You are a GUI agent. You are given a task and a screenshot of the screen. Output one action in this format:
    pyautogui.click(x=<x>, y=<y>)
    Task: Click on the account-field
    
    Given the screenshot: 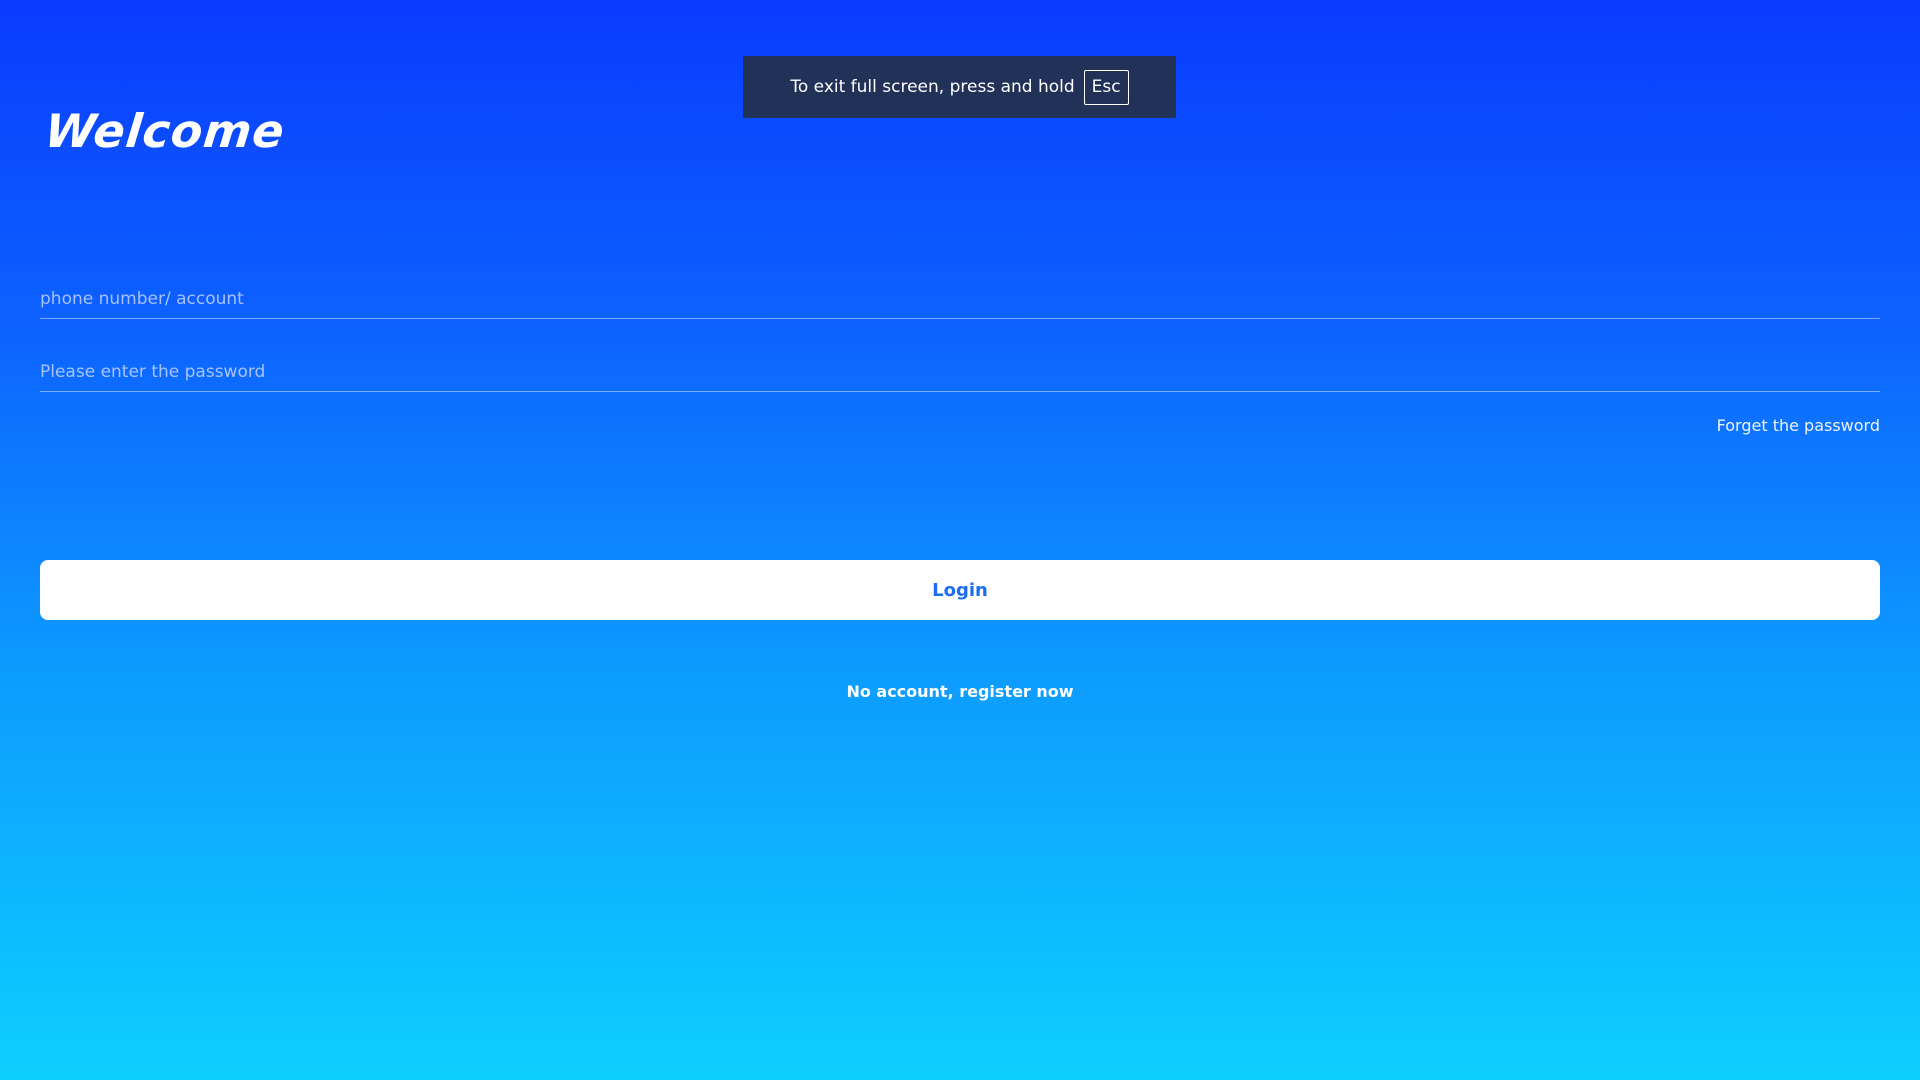 What is the action you would take?
    pyautogui.click(x=960, y=299)
    